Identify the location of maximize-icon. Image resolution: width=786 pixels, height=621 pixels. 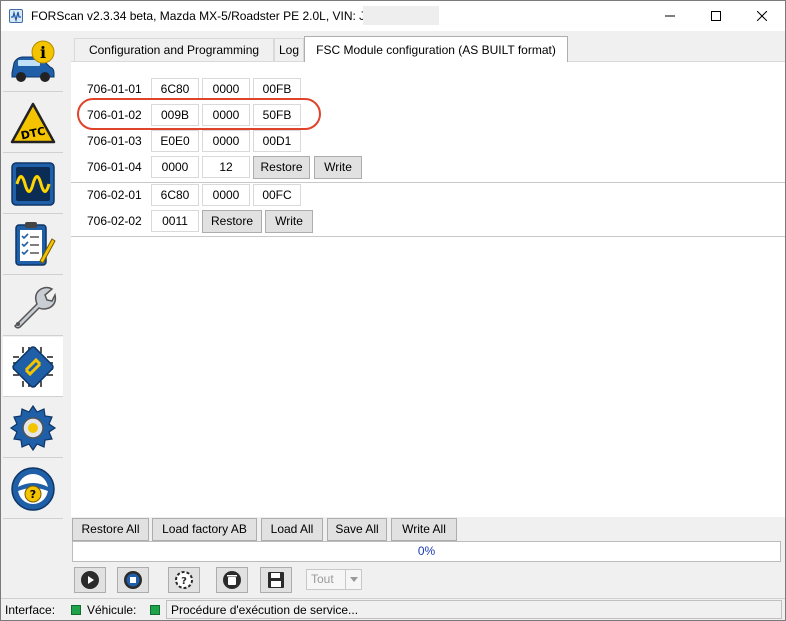
(716, 16).